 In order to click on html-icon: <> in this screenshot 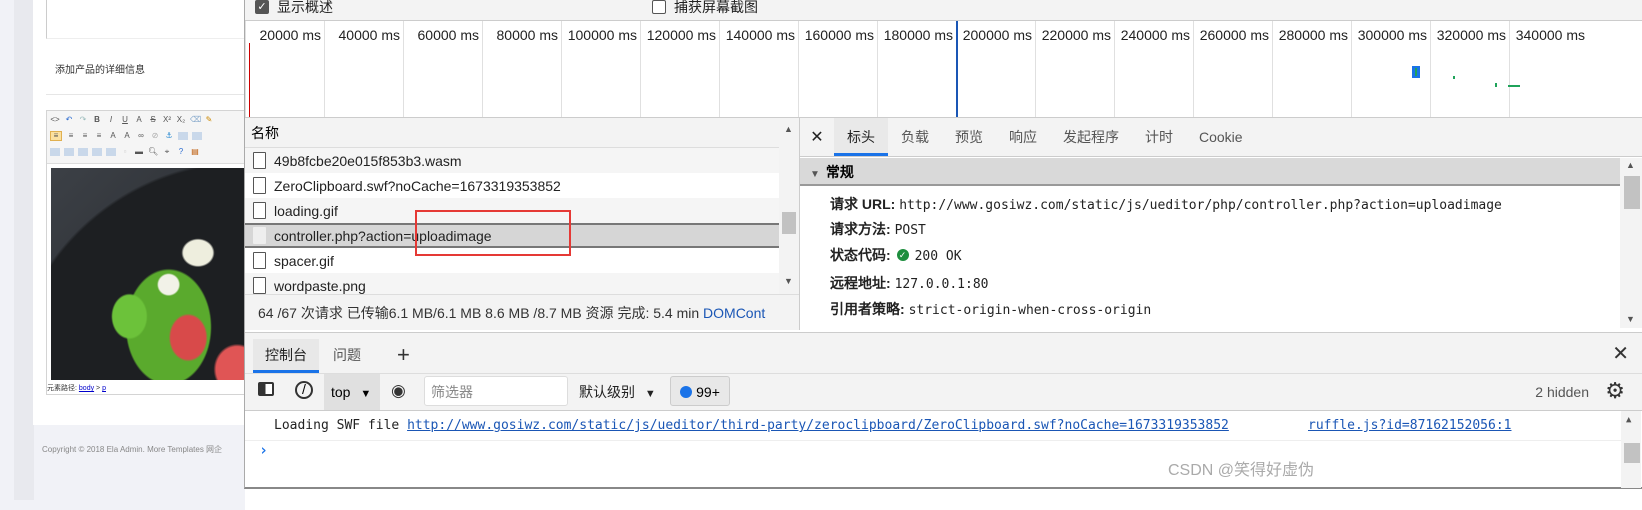, I will do `click(55, 120)`.